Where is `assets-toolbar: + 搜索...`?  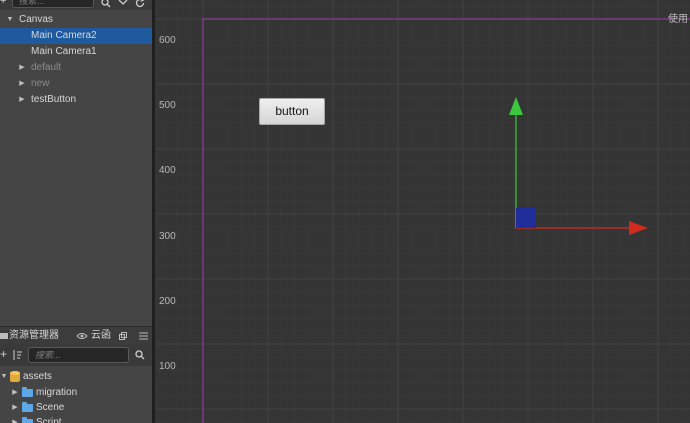
assets-toolbar: + 搜索... is located at coordinates (76, 355).